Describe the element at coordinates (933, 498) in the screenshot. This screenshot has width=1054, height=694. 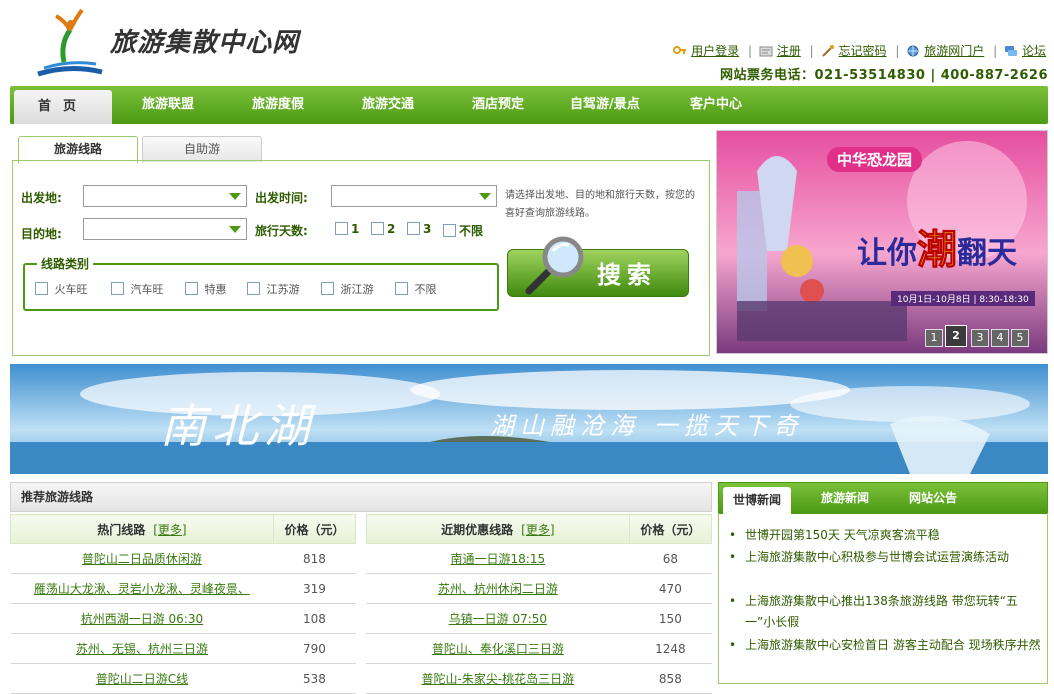
I see `tab-site-notice: 网站公告` at that location.